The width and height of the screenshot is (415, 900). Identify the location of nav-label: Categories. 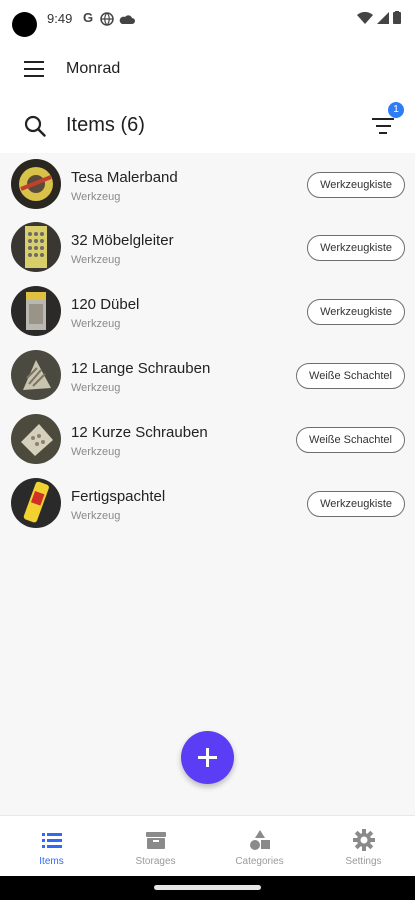
(259, 861).